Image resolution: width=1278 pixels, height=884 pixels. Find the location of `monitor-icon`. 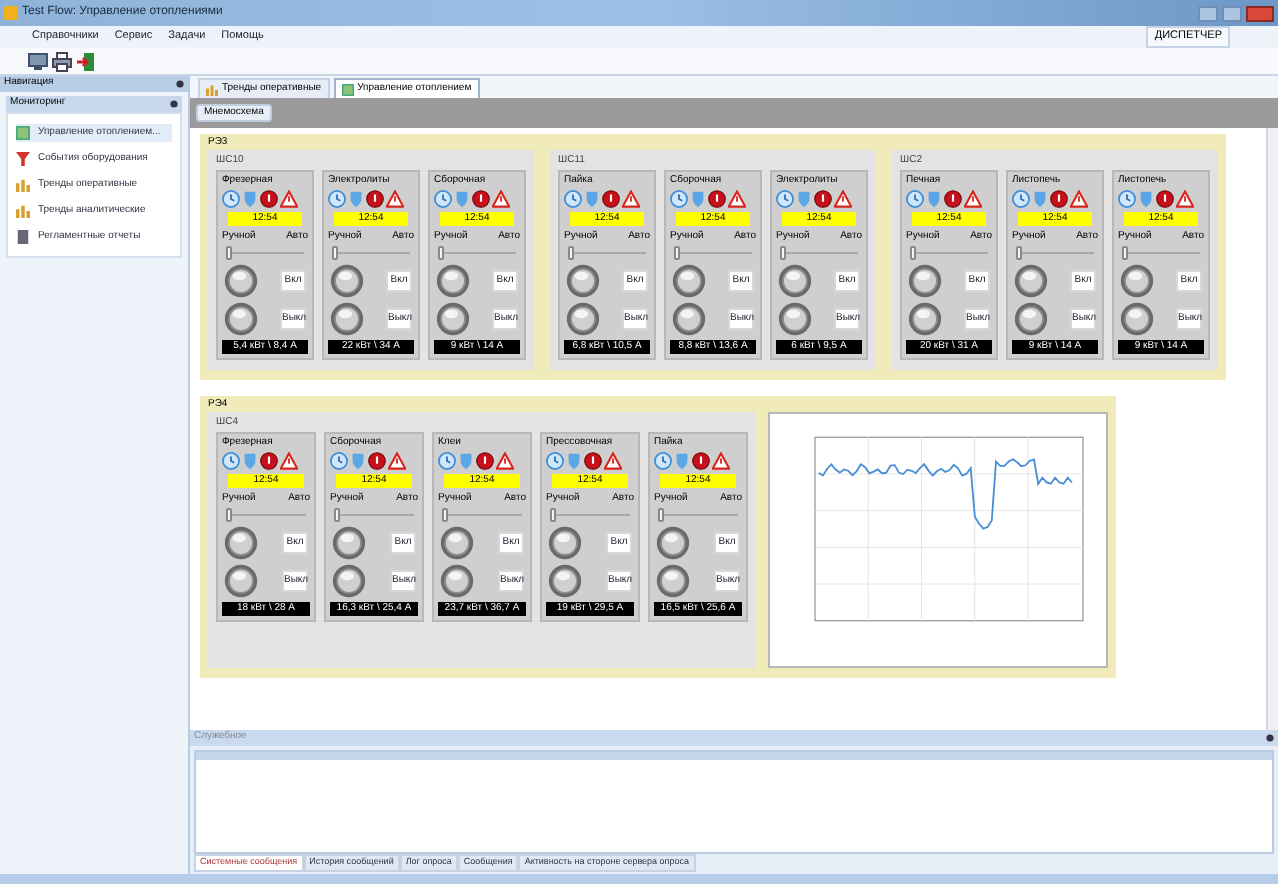

monitor-icon is located at coordinates (38, 61).